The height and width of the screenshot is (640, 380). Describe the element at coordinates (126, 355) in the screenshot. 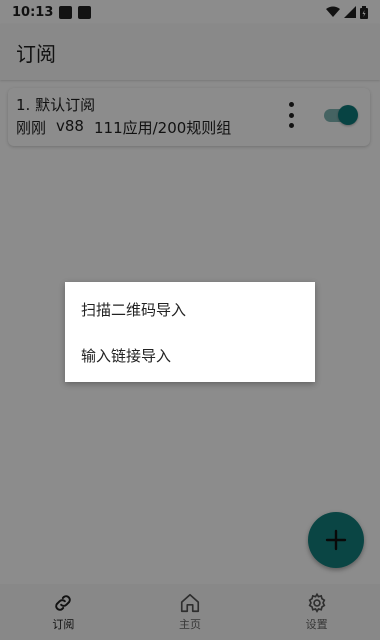

I see `menu-item-input-link: 输入链接导入` at that location.